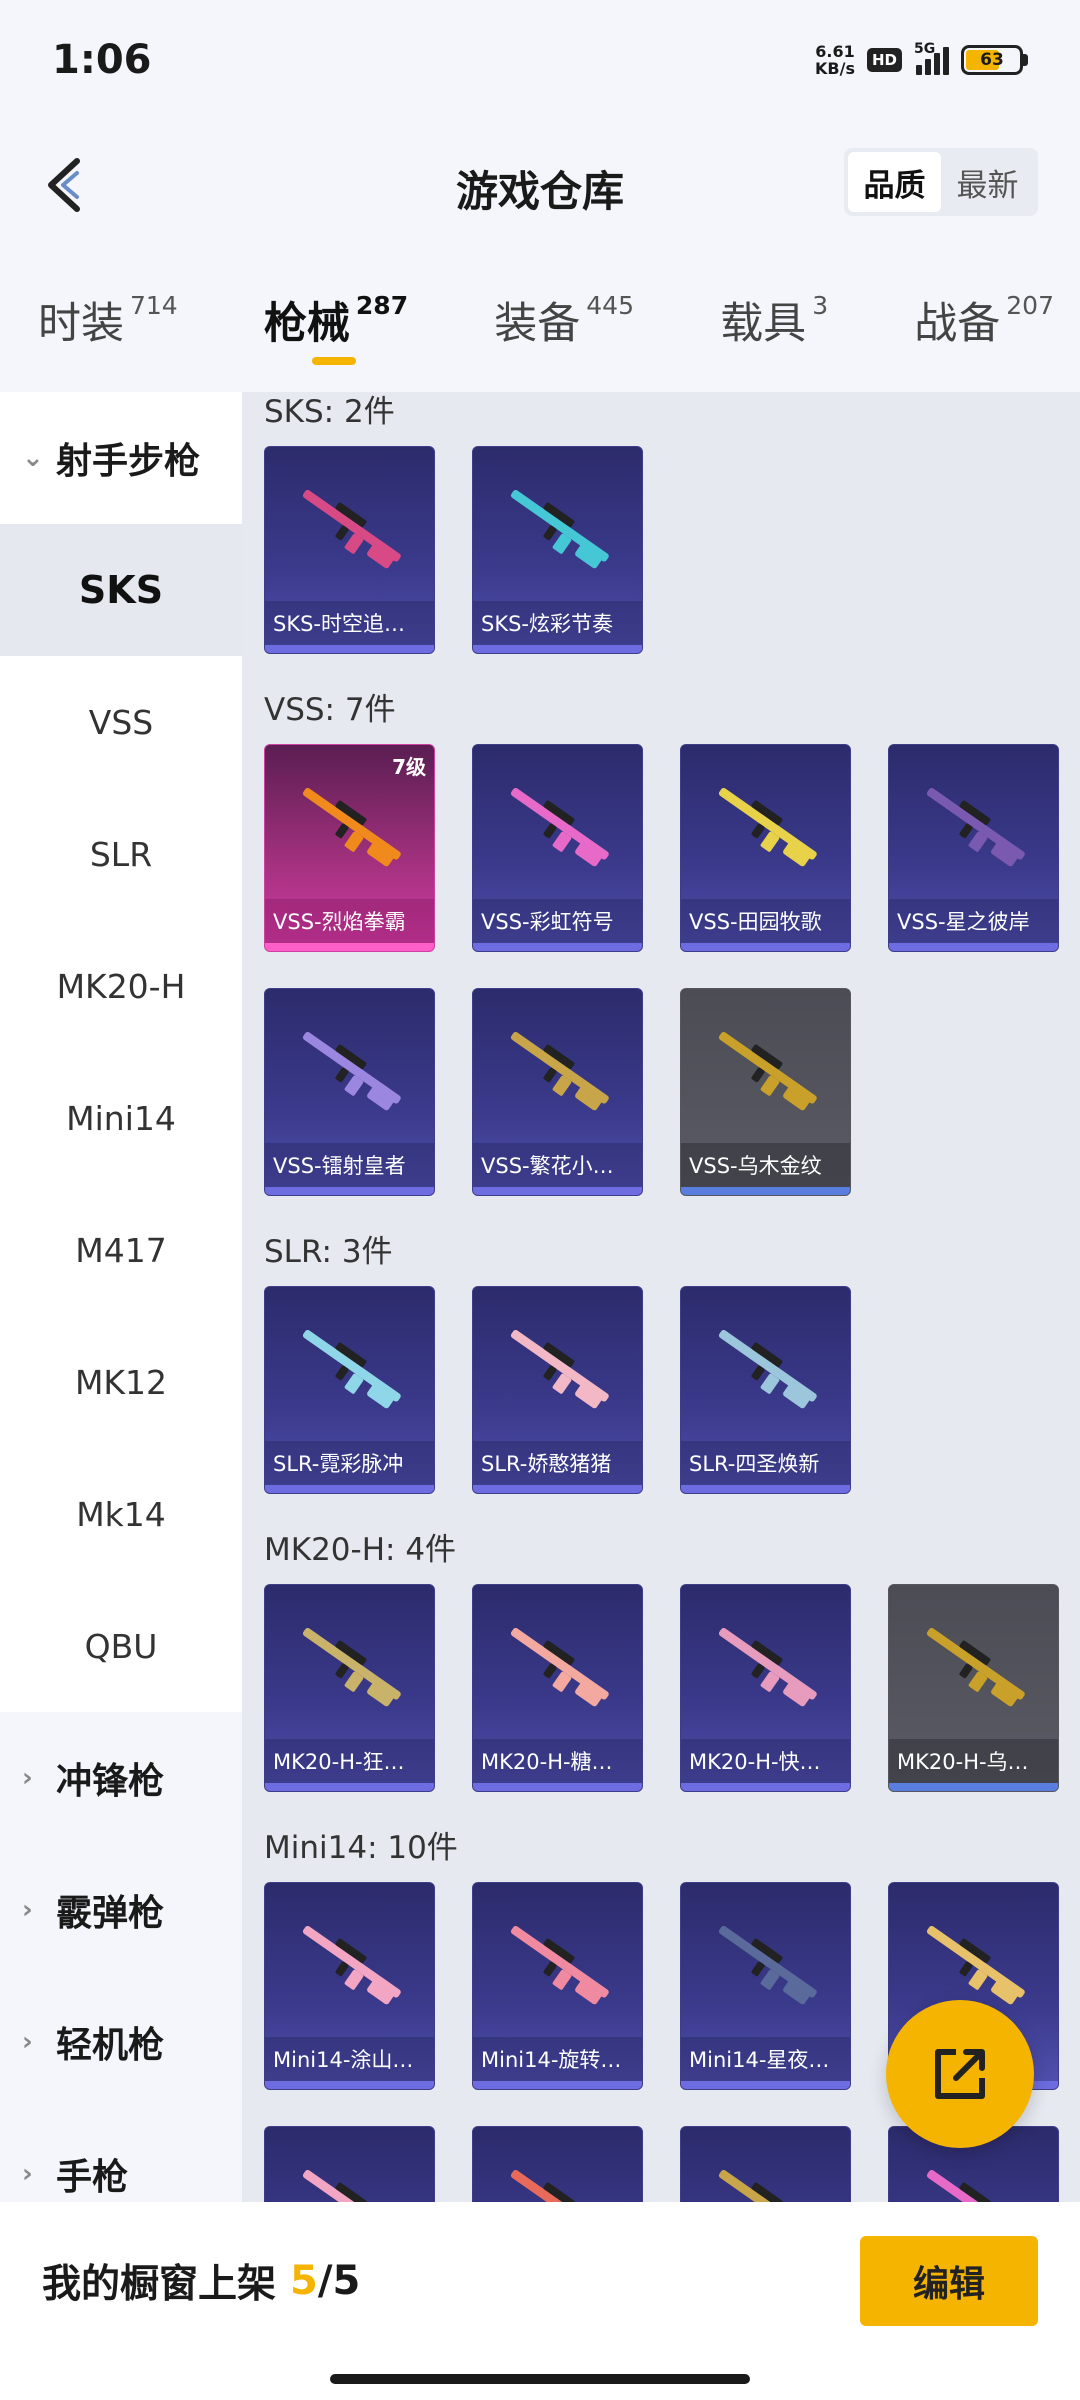 This screenshot has height=2400, width=1080. Describe the element at coordinates (835, 68) in the screenshot. I see `network-speed-unit: KB/s` at that location.